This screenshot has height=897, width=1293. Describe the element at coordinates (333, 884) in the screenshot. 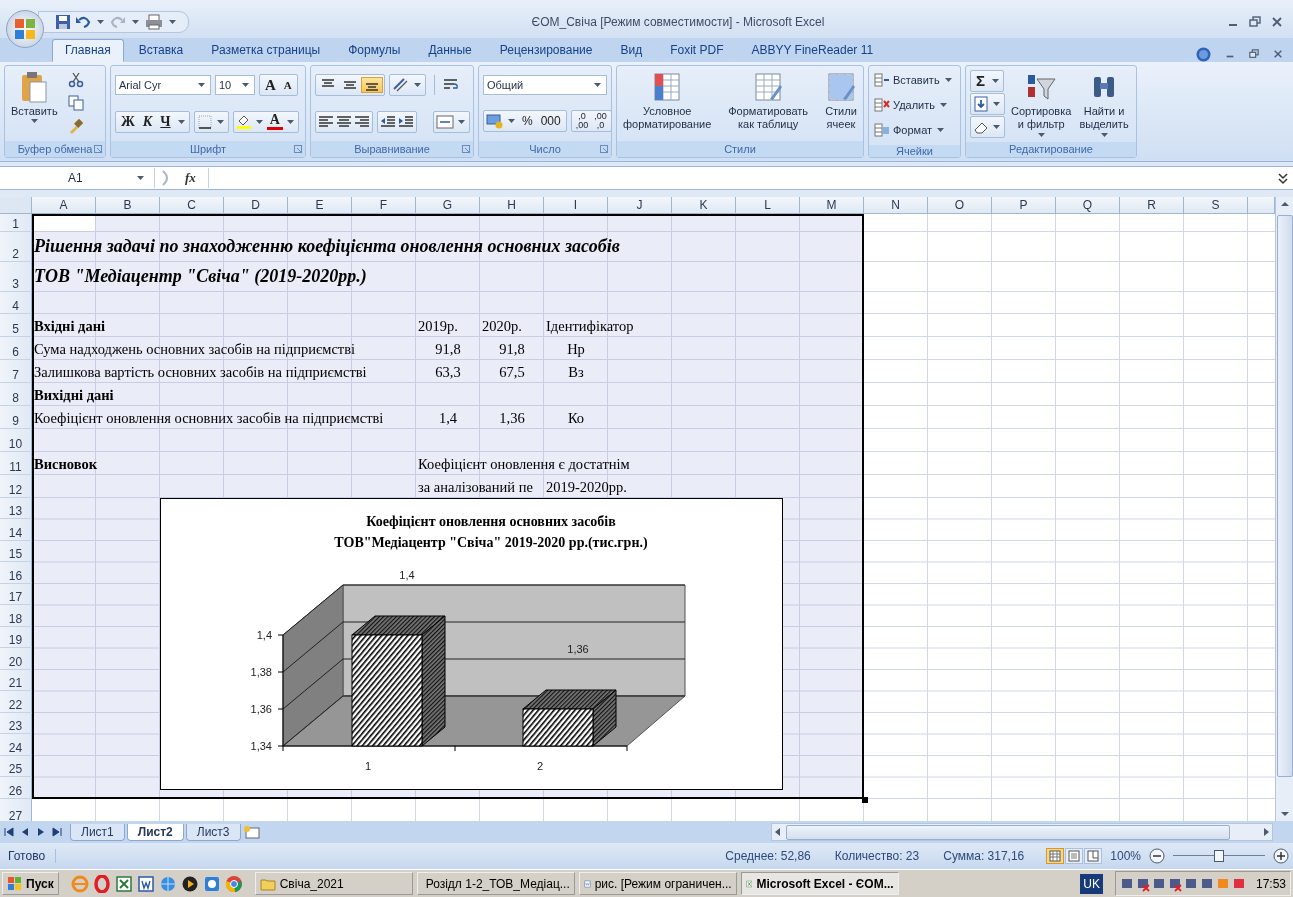

I see `taskbar-button: Свіча_2021` at that location.